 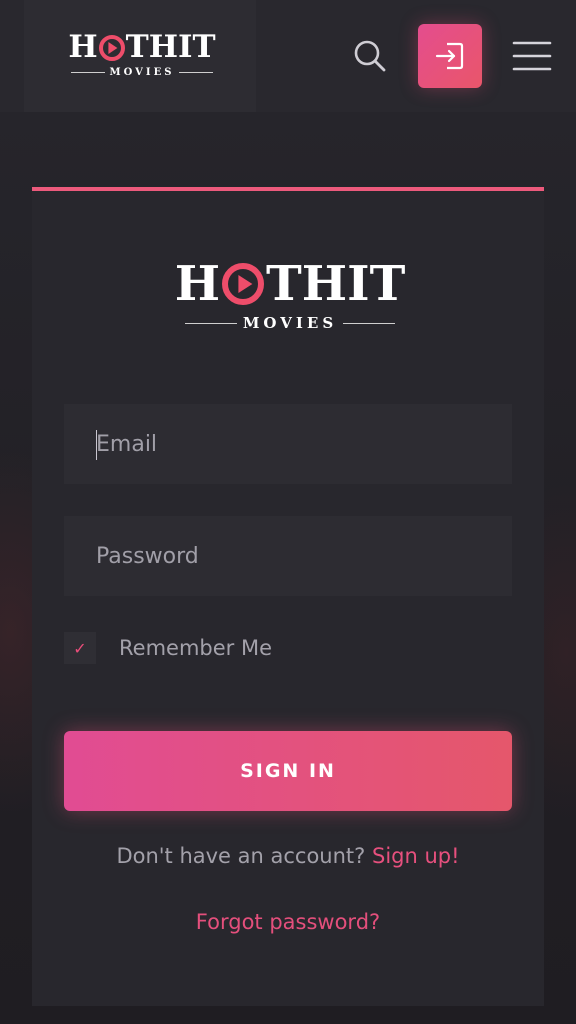 I want to click on search-button, so click(x=370, y=56).